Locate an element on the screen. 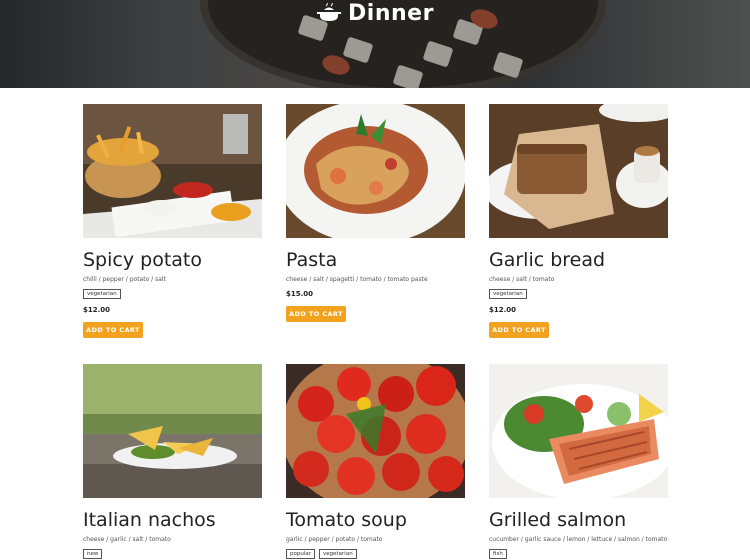 The image size is (750, 560). dish-tags: popular vegetarian is located at coordinates (375, 554).